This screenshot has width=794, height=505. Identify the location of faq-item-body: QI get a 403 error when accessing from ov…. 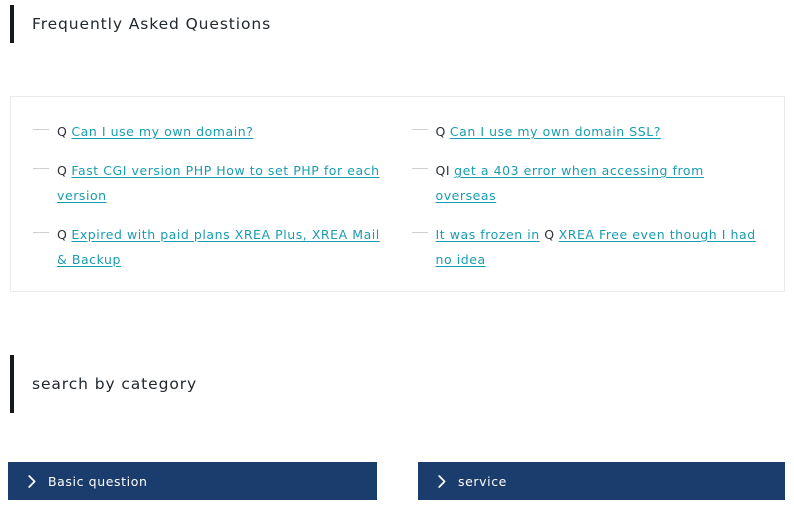
(602, 183).